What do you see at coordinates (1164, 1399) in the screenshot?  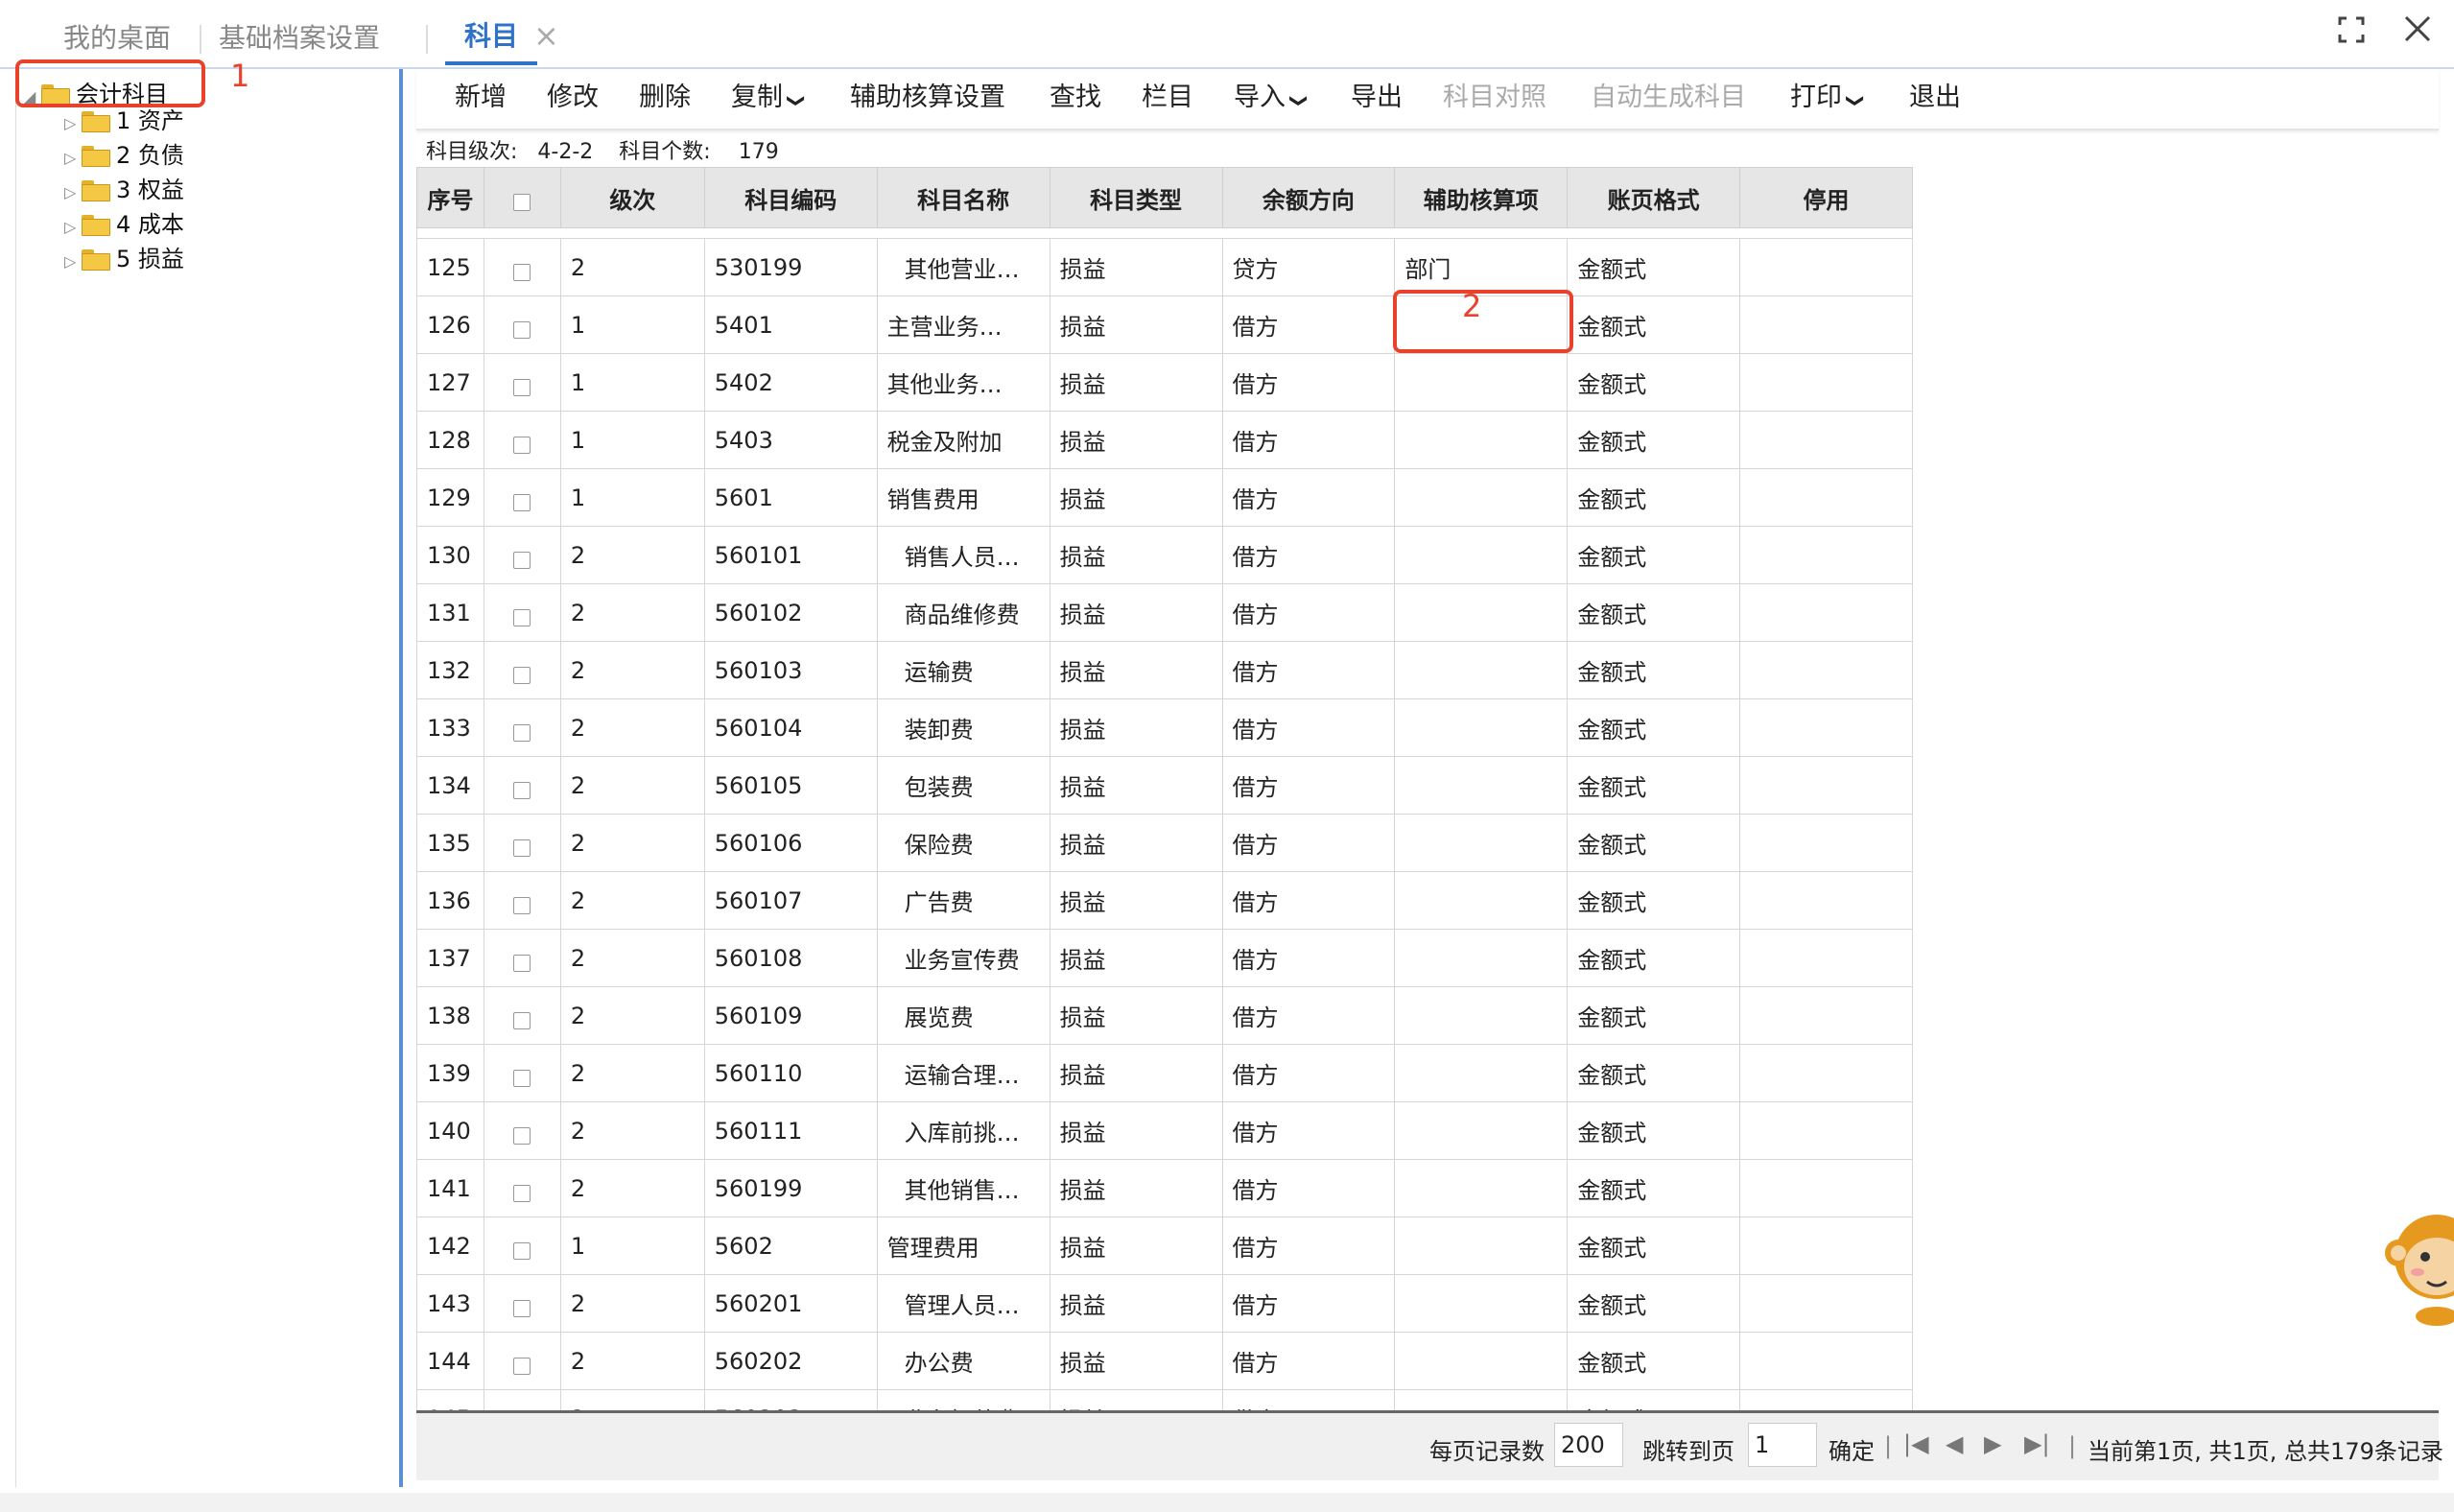 I see `table-row: 145 2560203业务招待费损益借方 金额式` at bounding box center [1164, 1399].